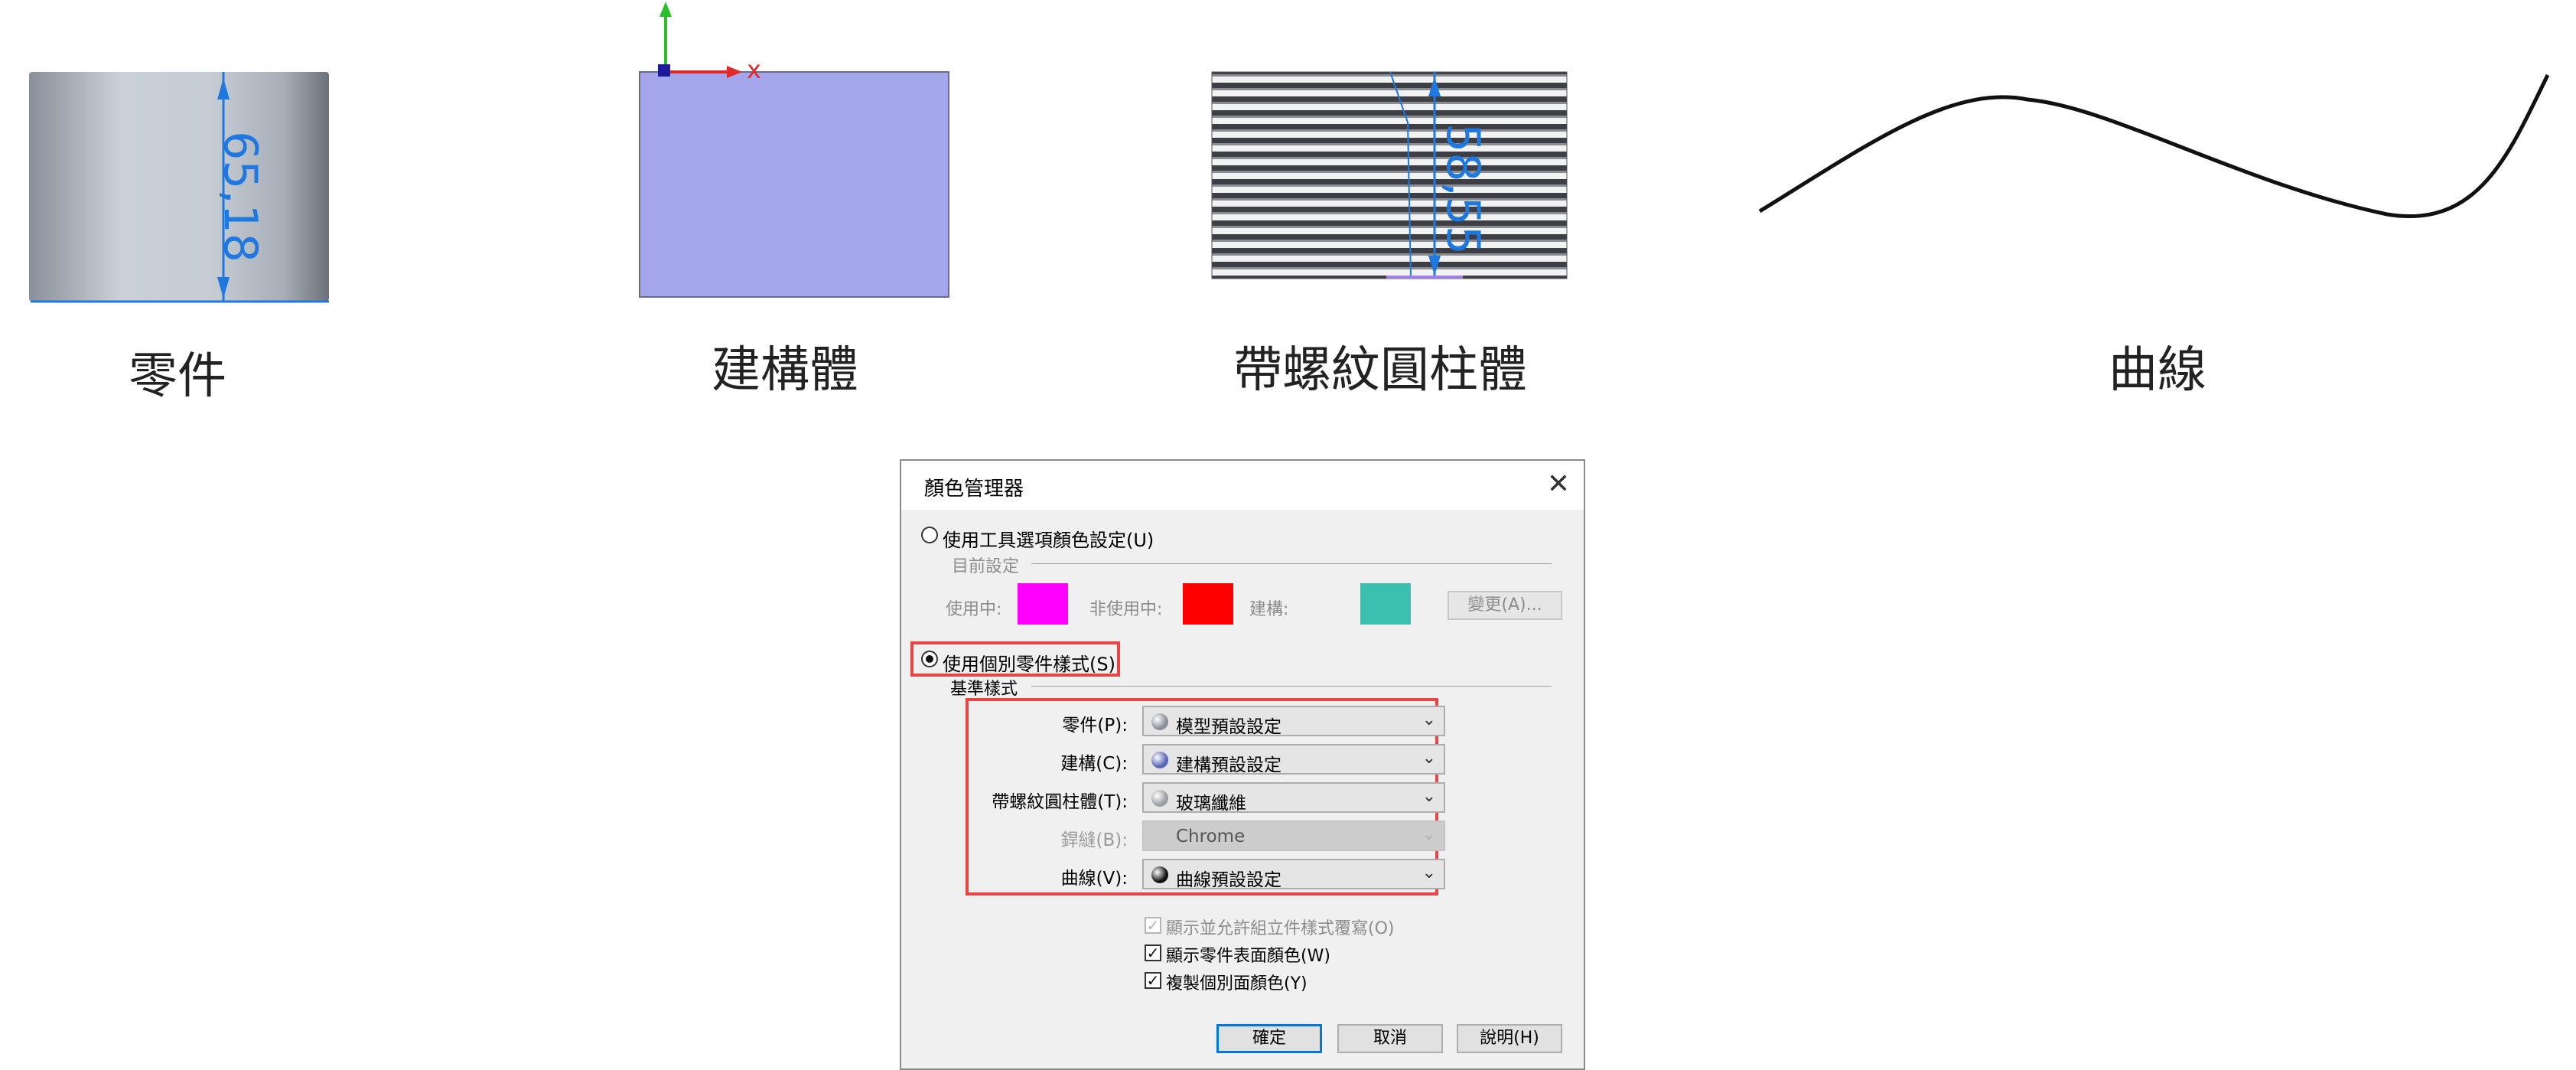 The width and height of the screenshot is (2576, 1070). I want to click on style-dropdown: 模型預設設定 ⌄, so click(1294, 721).